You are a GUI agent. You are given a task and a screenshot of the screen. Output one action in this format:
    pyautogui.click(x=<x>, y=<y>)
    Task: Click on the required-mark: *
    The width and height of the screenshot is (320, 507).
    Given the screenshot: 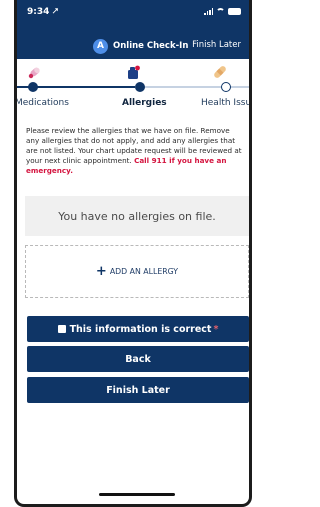 What is the action you would take?
    pyautogui.click(x=216, y=329)
    